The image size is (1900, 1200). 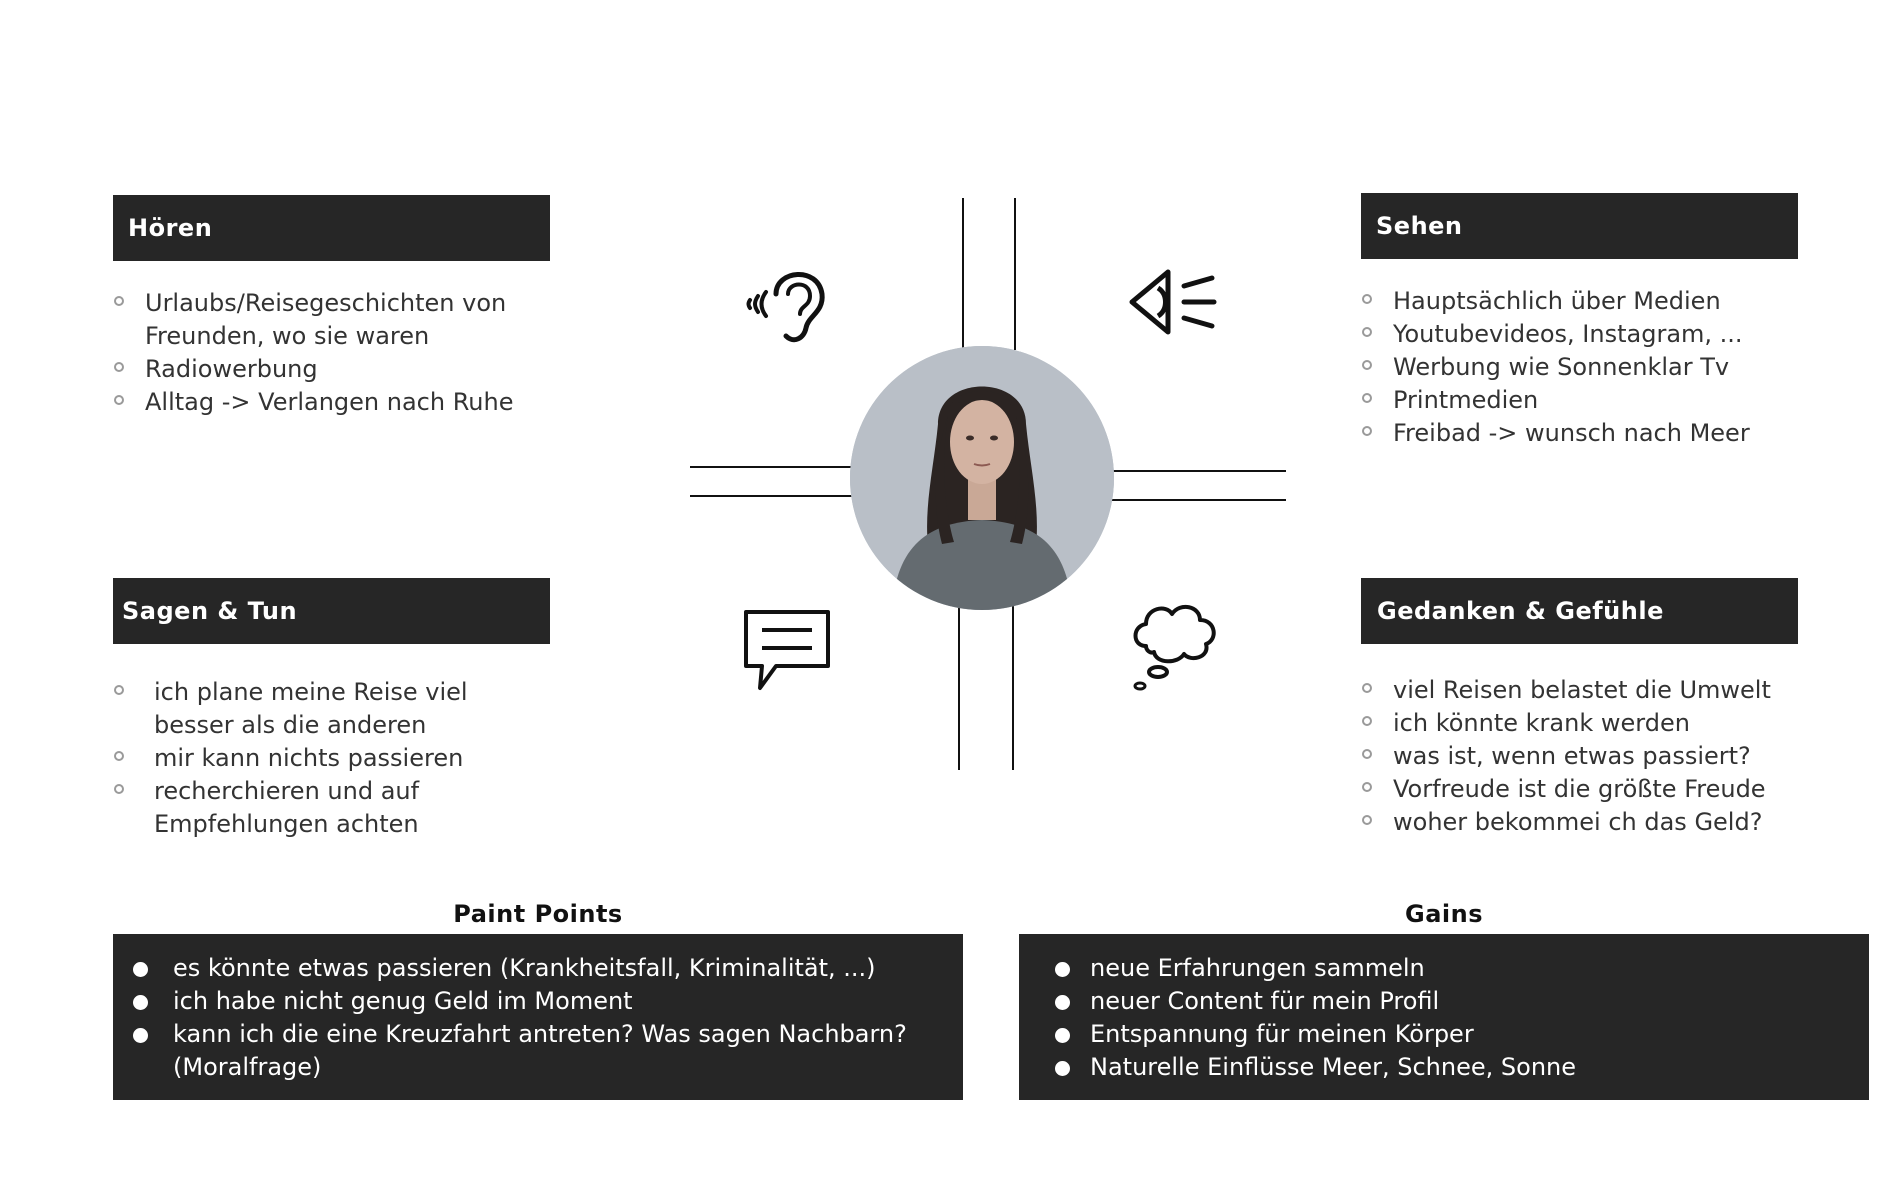 I want to click on divider-line-bottom-left, so click(x=959, y=688).